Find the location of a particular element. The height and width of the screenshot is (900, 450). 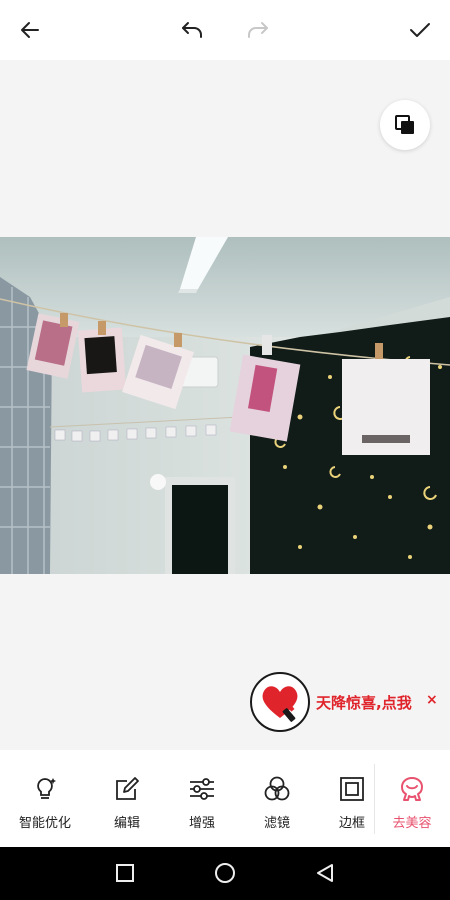

undo-button is located at coordinates (192, 30).